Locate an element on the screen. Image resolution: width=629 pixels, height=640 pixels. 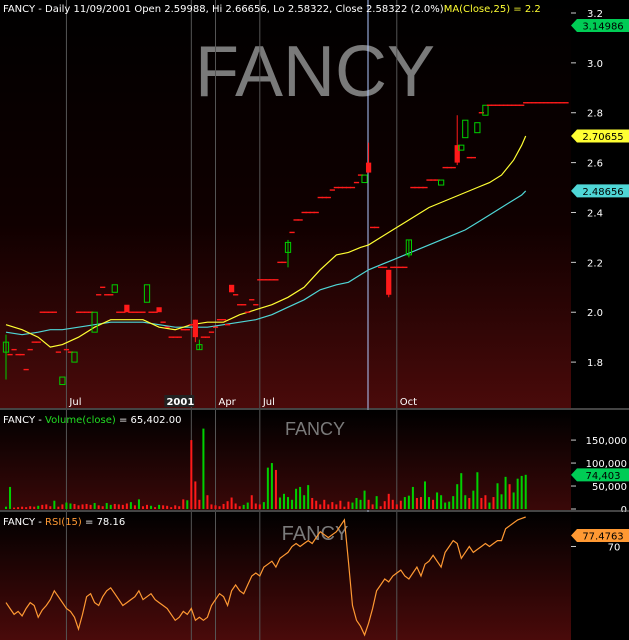
time-tick-label: Jul is located at coordinates (268, 402).